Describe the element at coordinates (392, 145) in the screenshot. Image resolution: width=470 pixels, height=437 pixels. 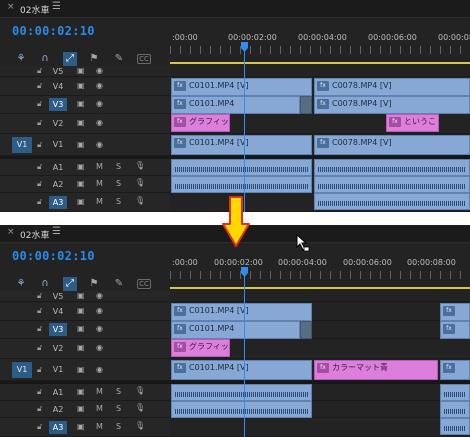
I see `clip-c0078-v1: fx C0078.MP4 [V]` at that location.